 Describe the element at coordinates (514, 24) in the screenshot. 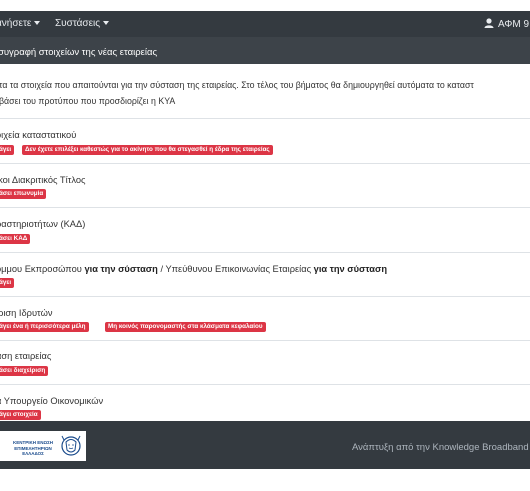

I see `user-afm-label: ΑΦΜ 9` at that location.